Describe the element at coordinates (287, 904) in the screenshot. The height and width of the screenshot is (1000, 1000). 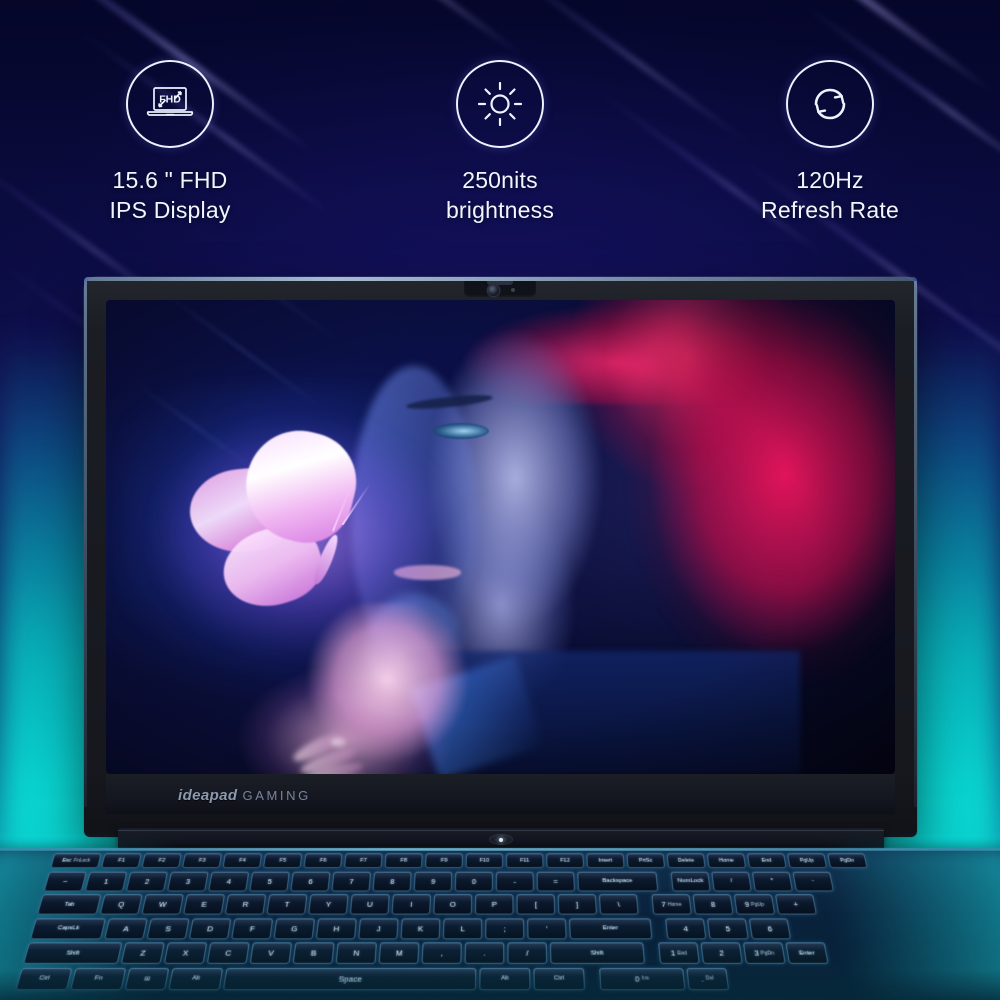
I see `key-t: T` at that location.